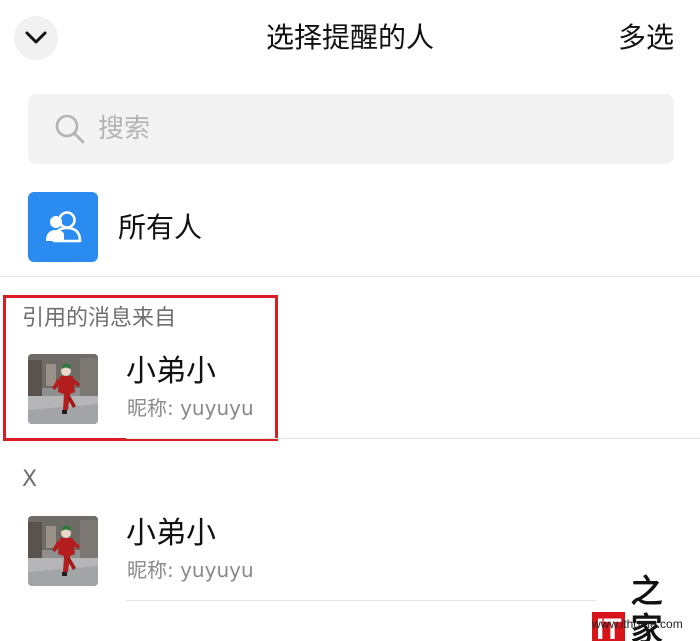 Image resolution: width=700 pixels, height=641 pixels. Describe the element at coordinates (171, 533) in the screenshot. I see `contact-name: 小弟小` at that location.